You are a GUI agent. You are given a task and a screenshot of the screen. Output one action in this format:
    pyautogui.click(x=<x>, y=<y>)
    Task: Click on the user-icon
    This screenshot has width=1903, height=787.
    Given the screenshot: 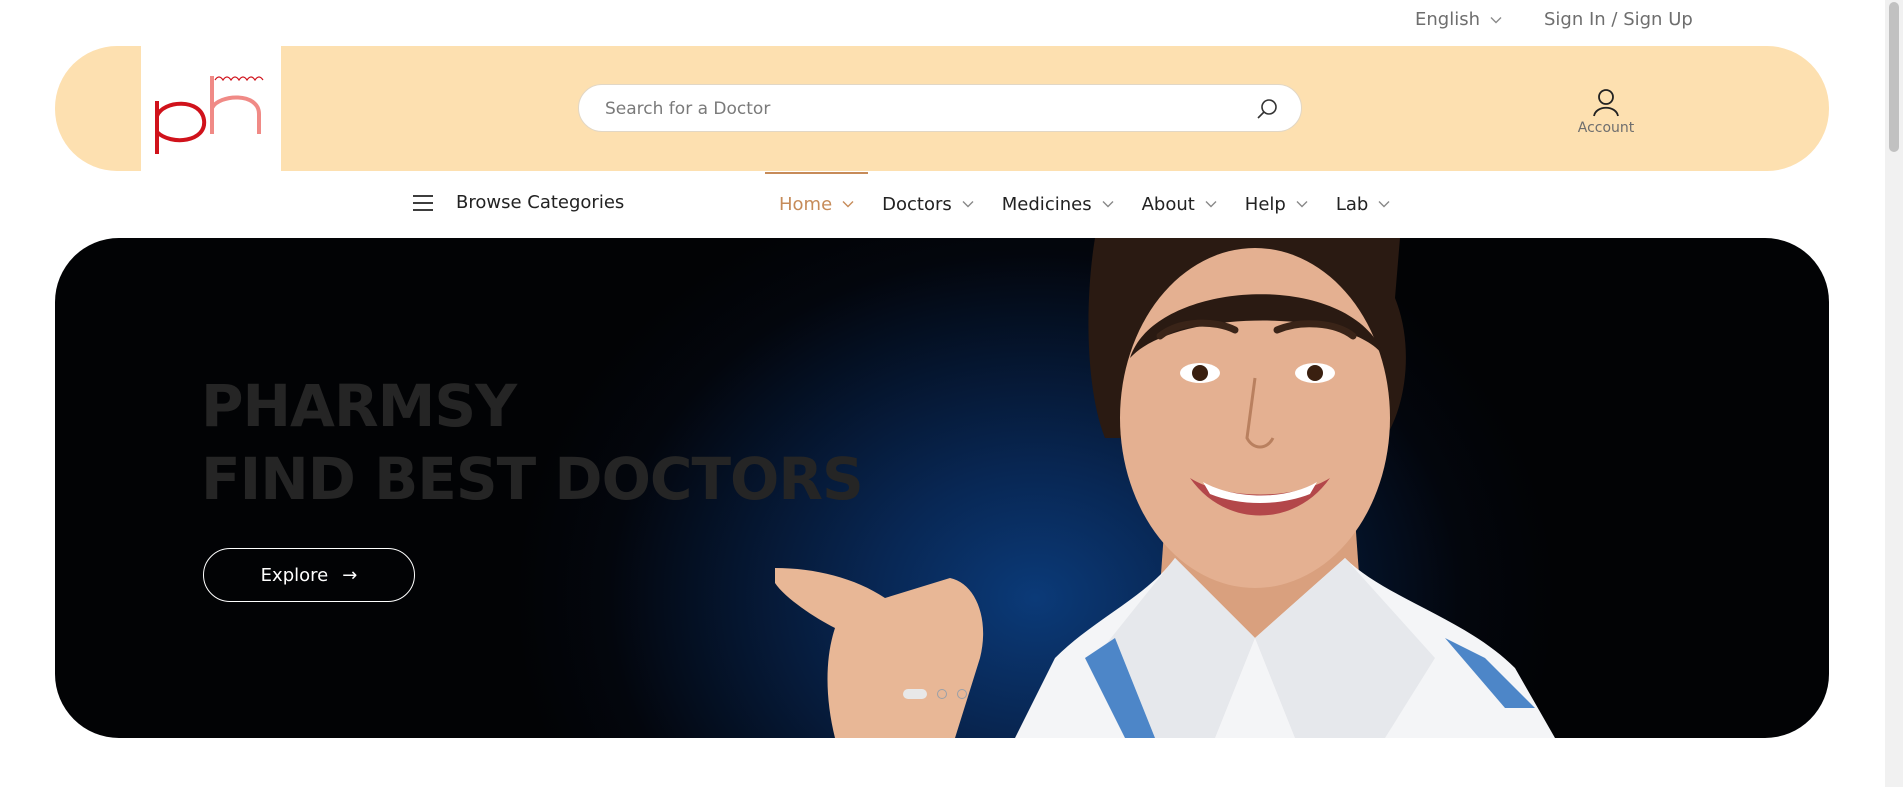 What is the action you would take?
    pyautogui.click(x=1606, y=102)
    